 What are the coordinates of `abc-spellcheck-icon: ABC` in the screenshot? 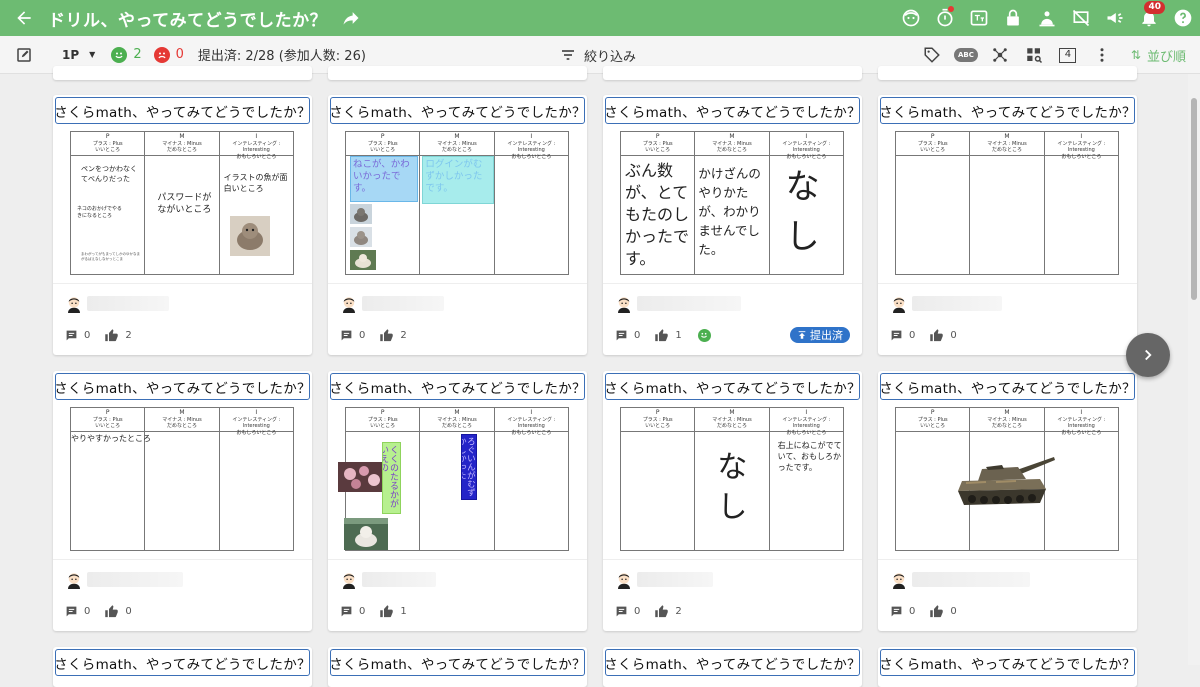 It's located at (966, 55).